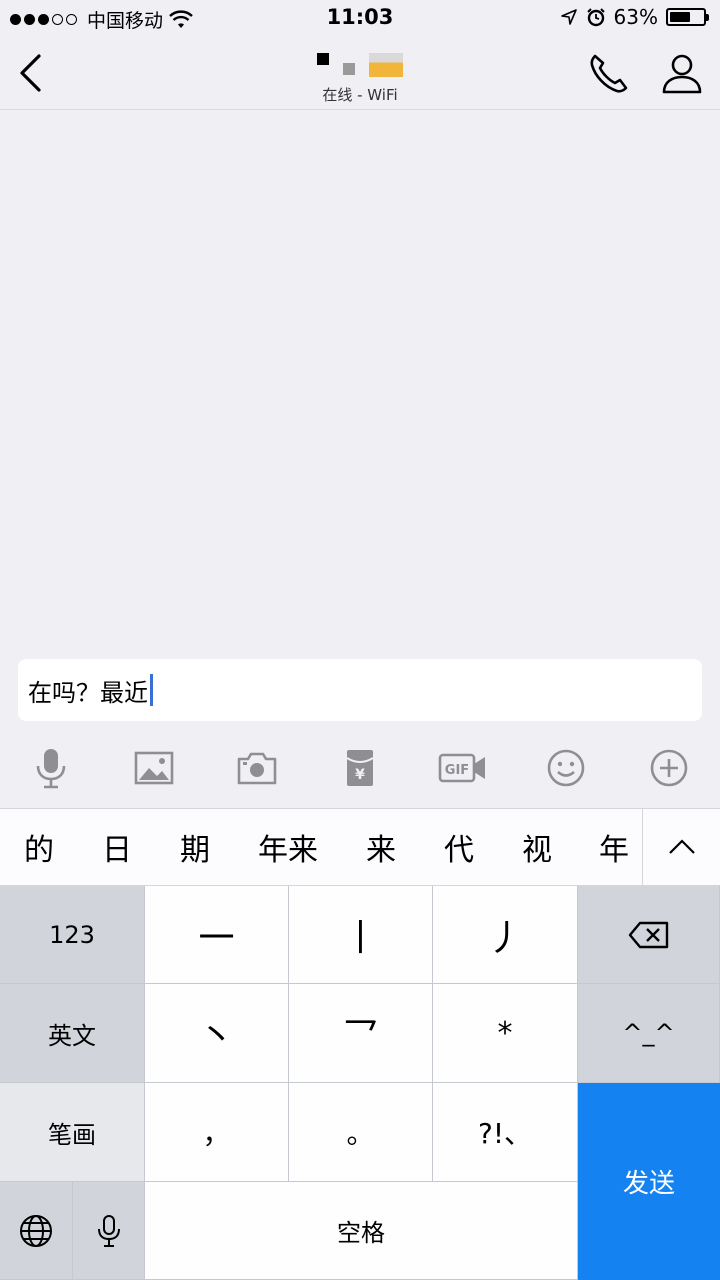  I want to click on chevron-left-icon, so click(30, 73).